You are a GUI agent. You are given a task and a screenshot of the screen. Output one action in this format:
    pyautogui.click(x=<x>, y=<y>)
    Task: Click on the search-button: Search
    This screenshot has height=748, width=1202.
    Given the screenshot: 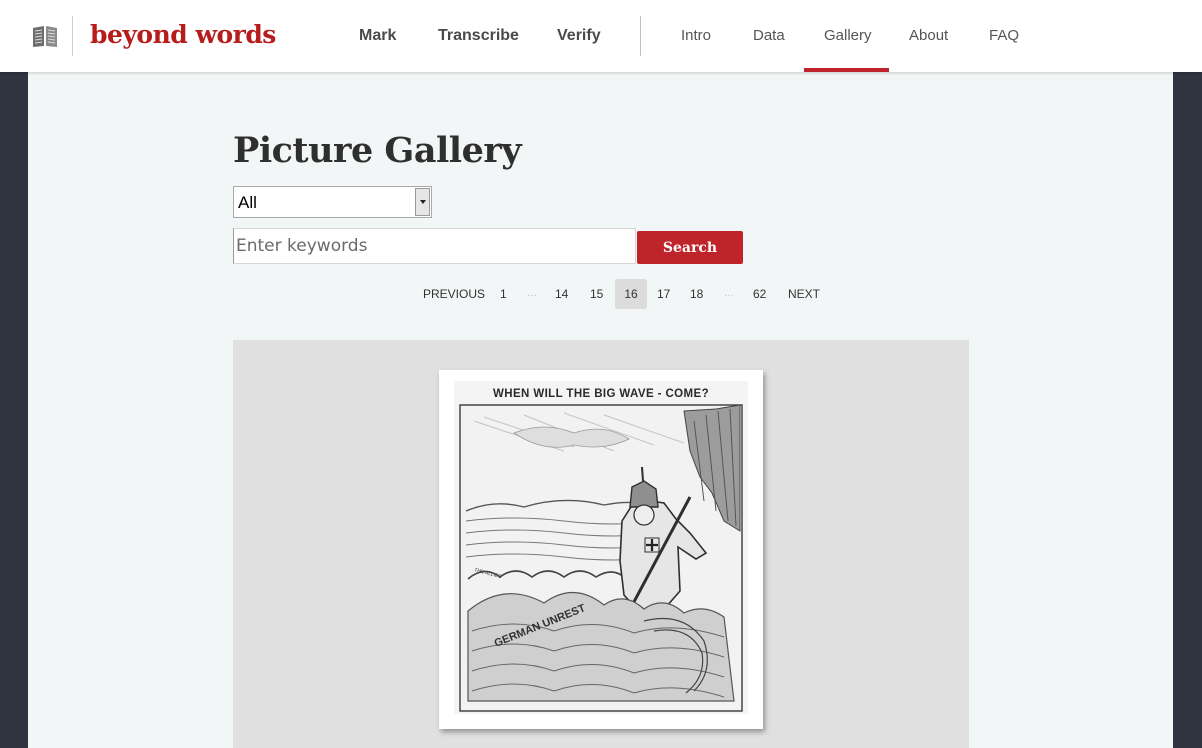 What is the action you would take?
    pyautogui.click(x=690, y=247)
    